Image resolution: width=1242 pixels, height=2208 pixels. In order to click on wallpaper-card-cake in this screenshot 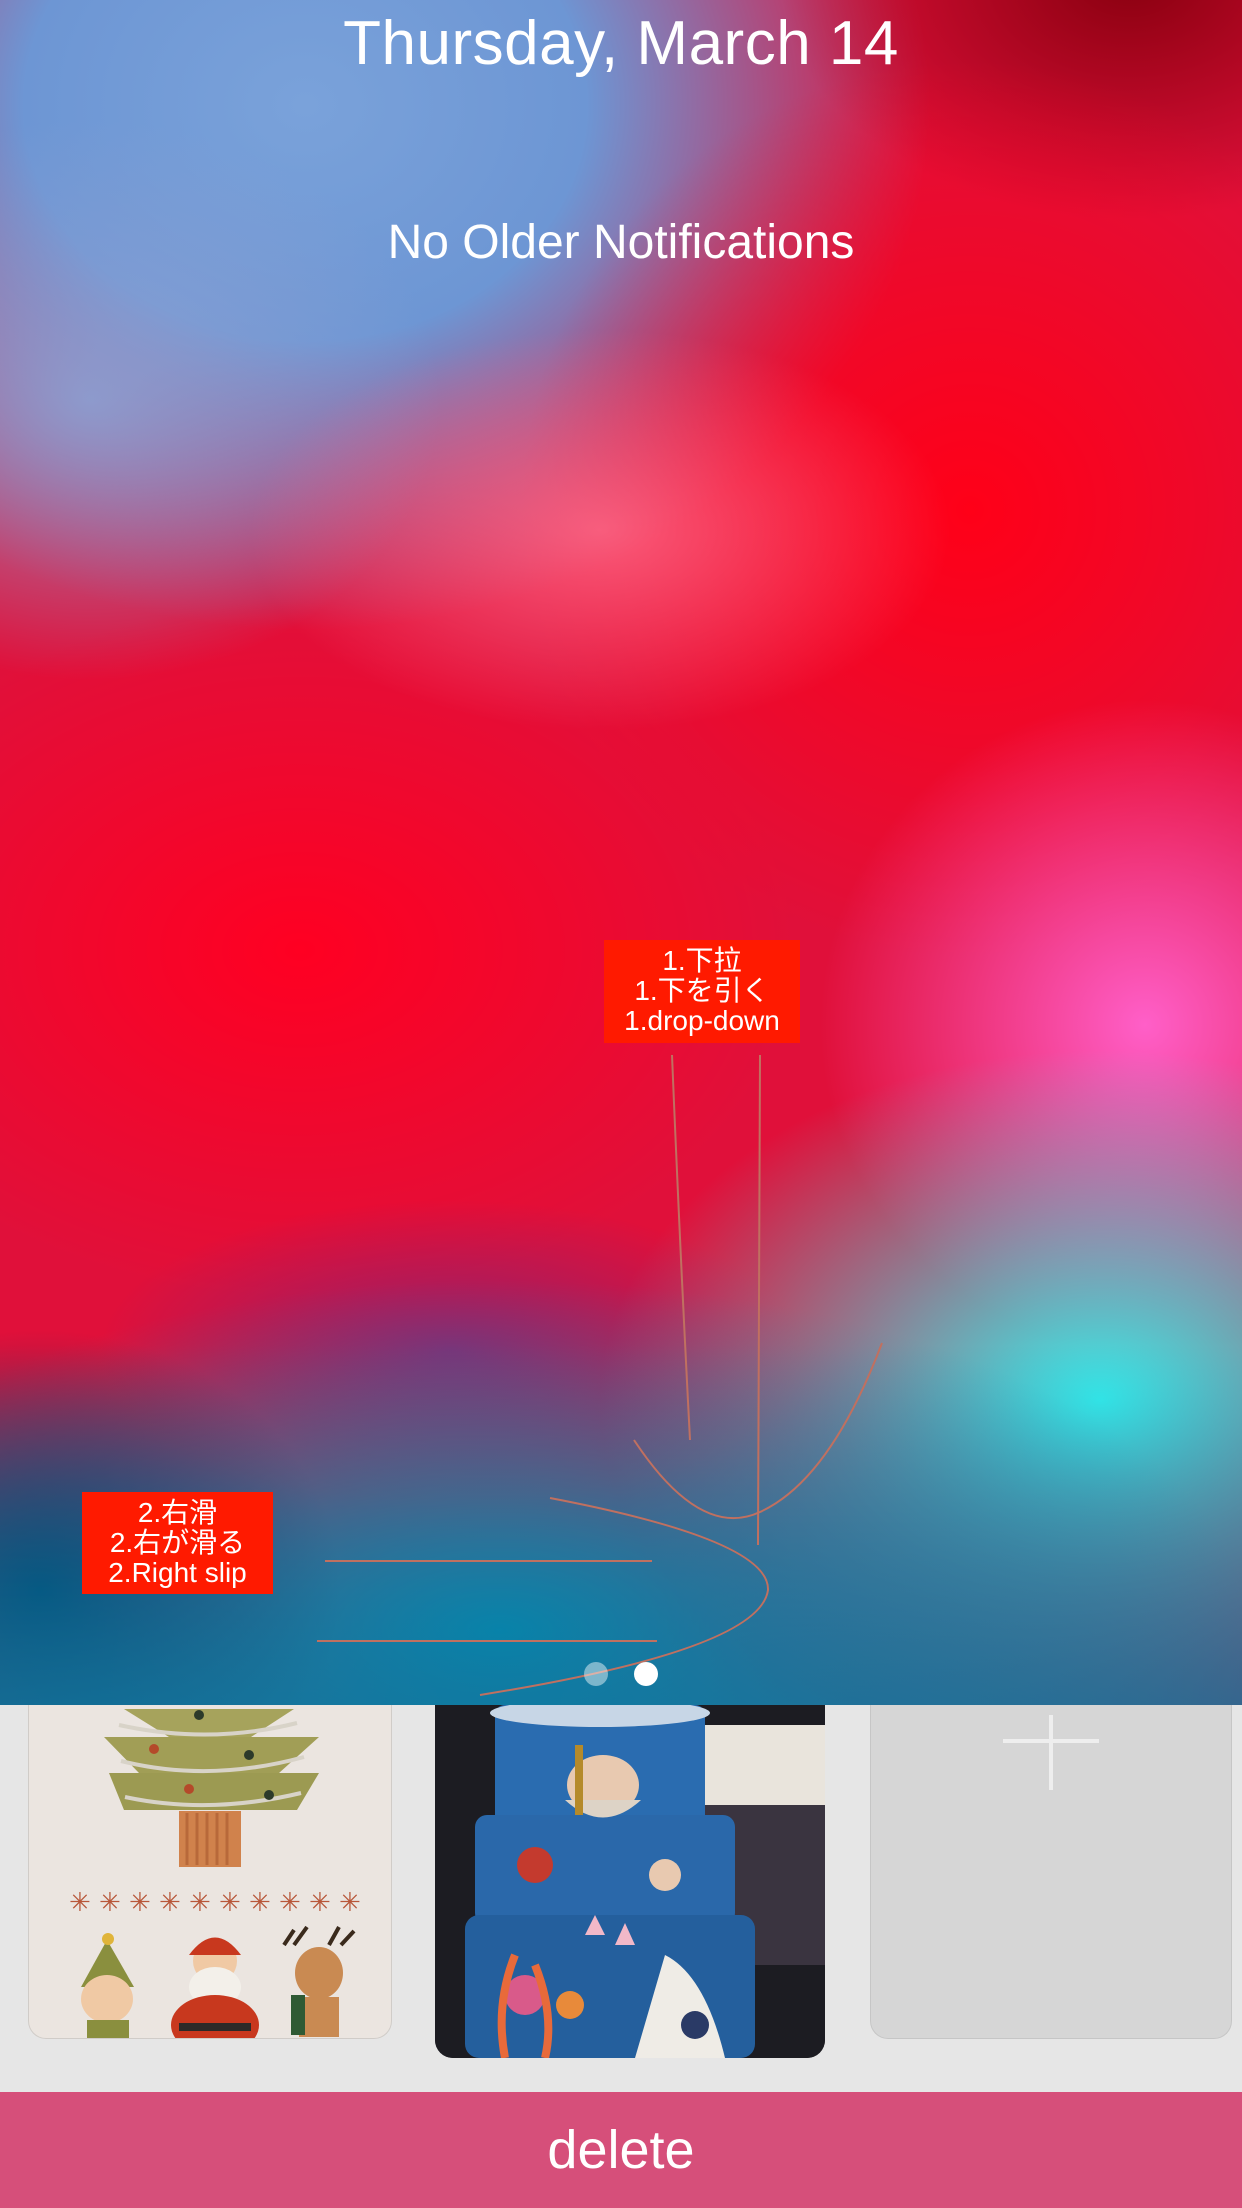, I will do `click(630, 1881)`.